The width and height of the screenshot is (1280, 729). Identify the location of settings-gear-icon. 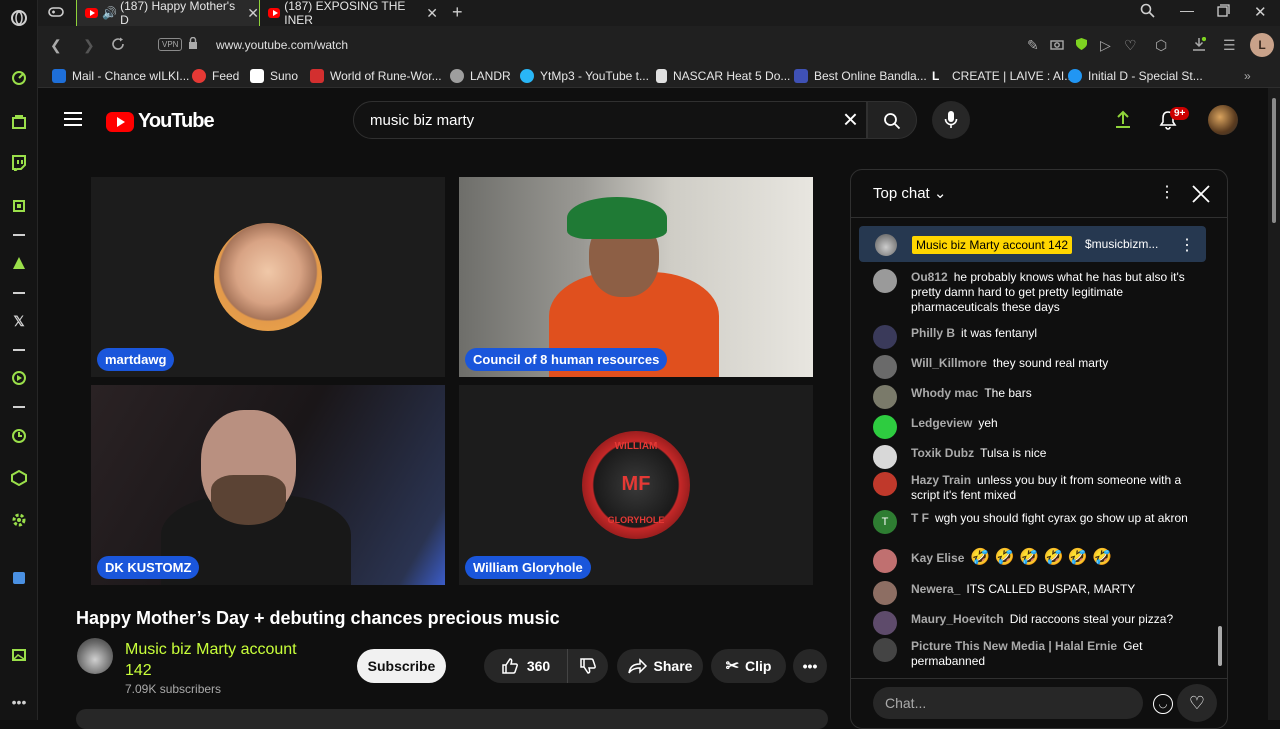
(19, 520).